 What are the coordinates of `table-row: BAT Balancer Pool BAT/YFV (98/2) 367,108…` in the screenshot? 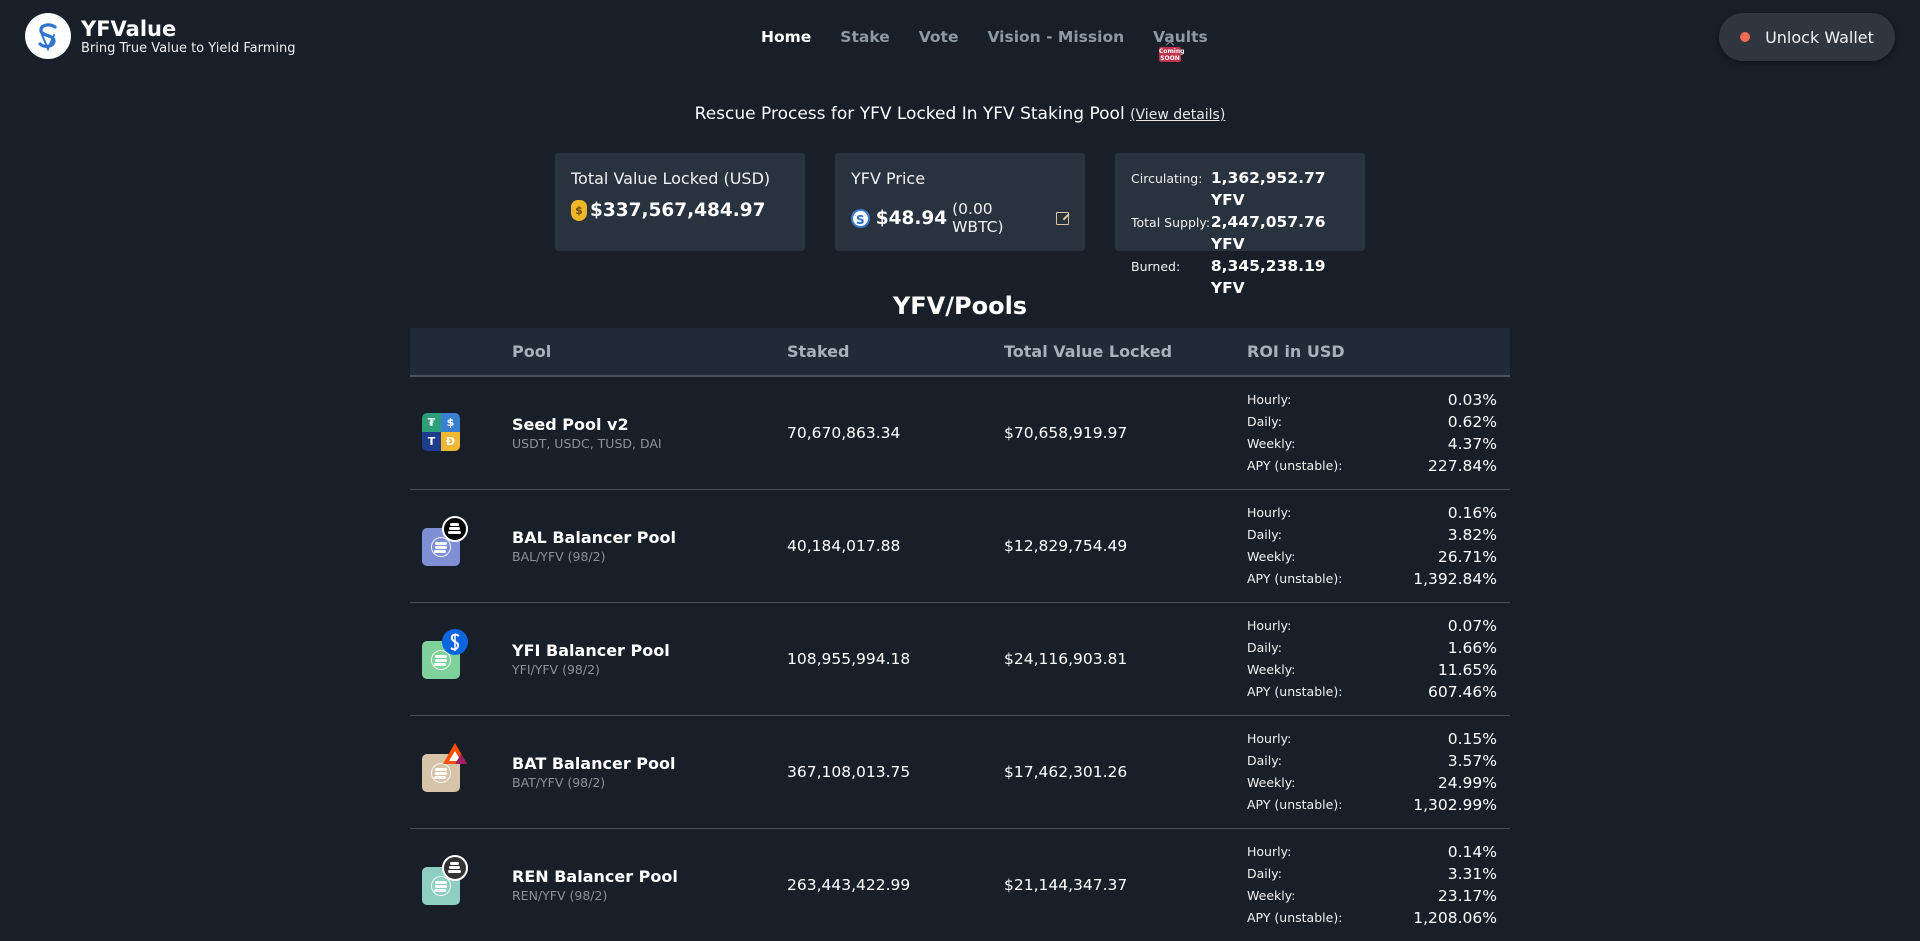 It's located at (960, 772).